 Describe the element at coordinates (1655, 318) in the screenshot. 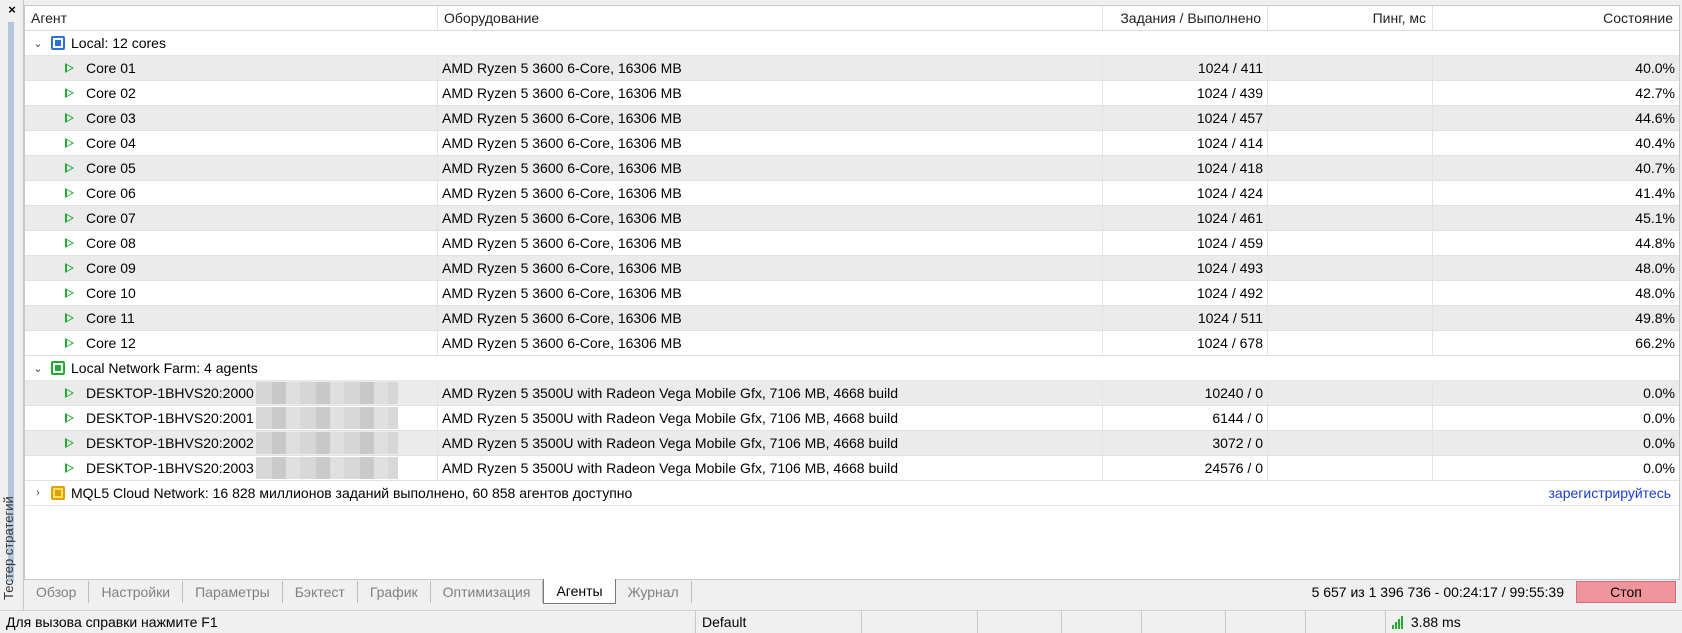

I see `state-cell: 49.8%` at that location.